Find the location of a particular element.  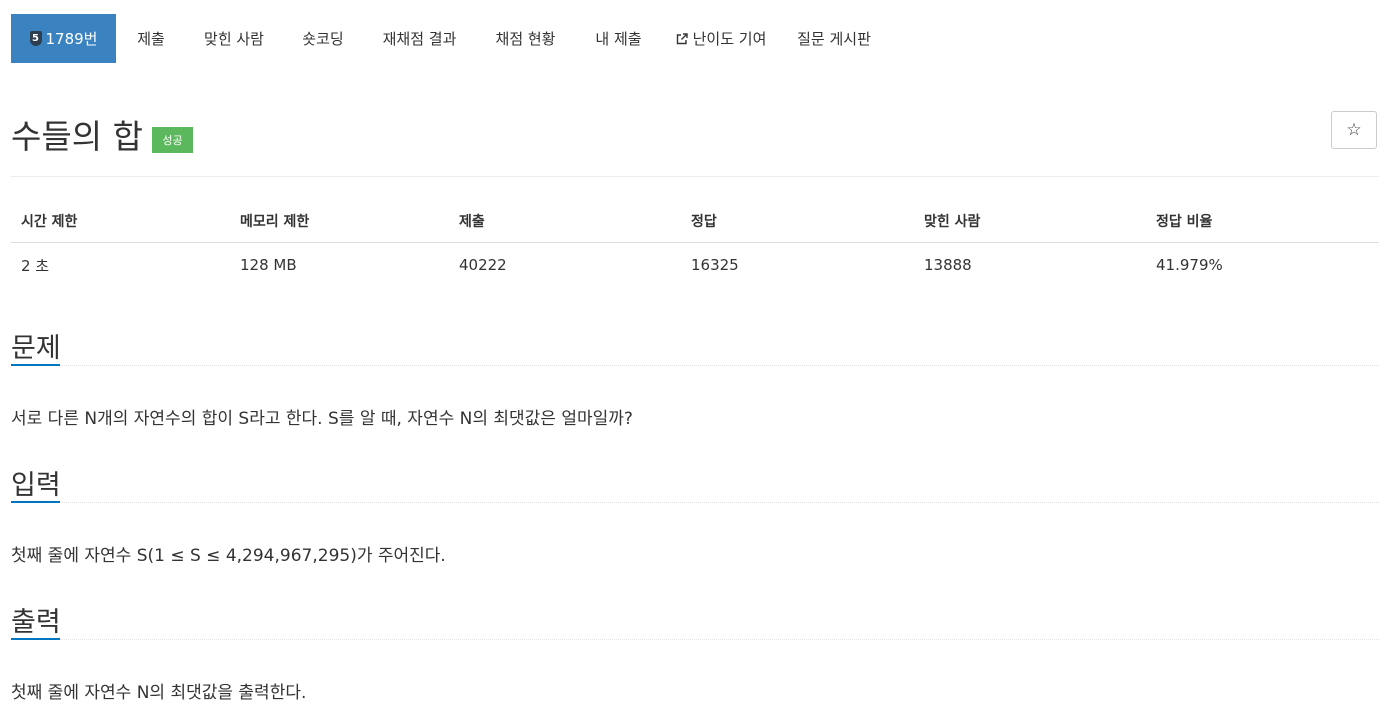

header-accept-ratio: 정답 비율 is located at coordinates (1262, 221).